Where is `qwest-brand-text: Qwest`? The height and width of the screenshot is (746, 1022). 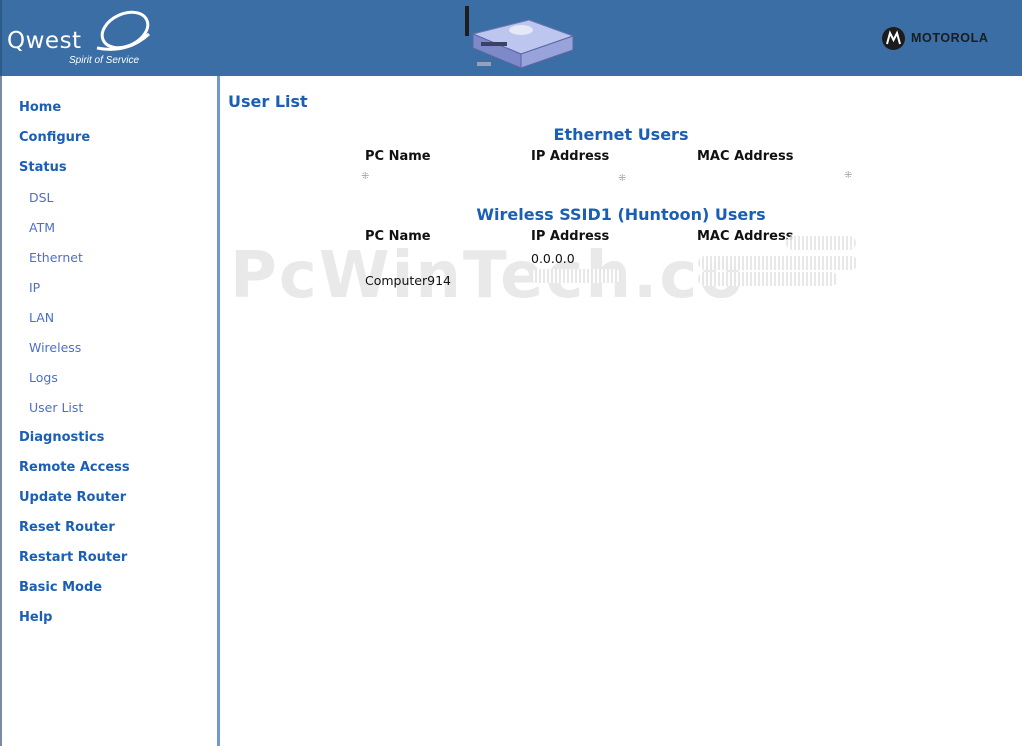
qwest-brand-text: Qwest is located at coordinates (44, 41).